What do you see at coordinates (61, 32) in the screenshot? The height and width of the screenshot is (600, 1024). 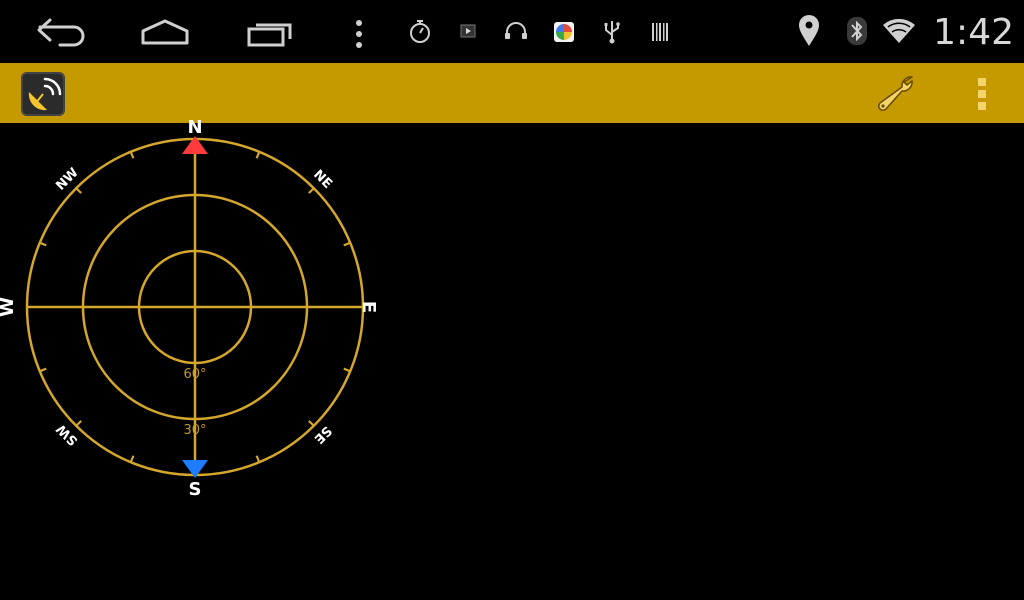 I see `back-icon` at bounding box center [61, 32].